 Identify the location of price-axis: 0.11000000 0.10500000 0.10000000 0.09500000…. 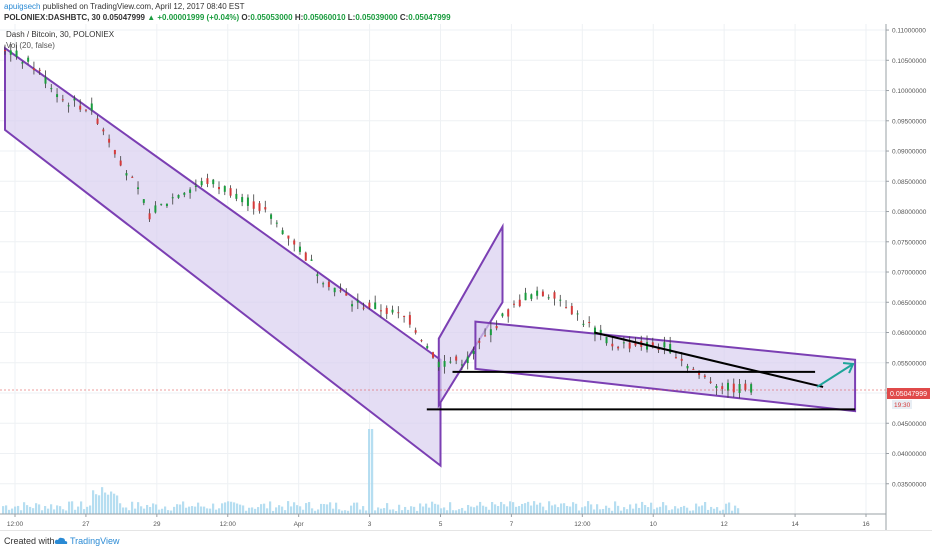
(906, 258).